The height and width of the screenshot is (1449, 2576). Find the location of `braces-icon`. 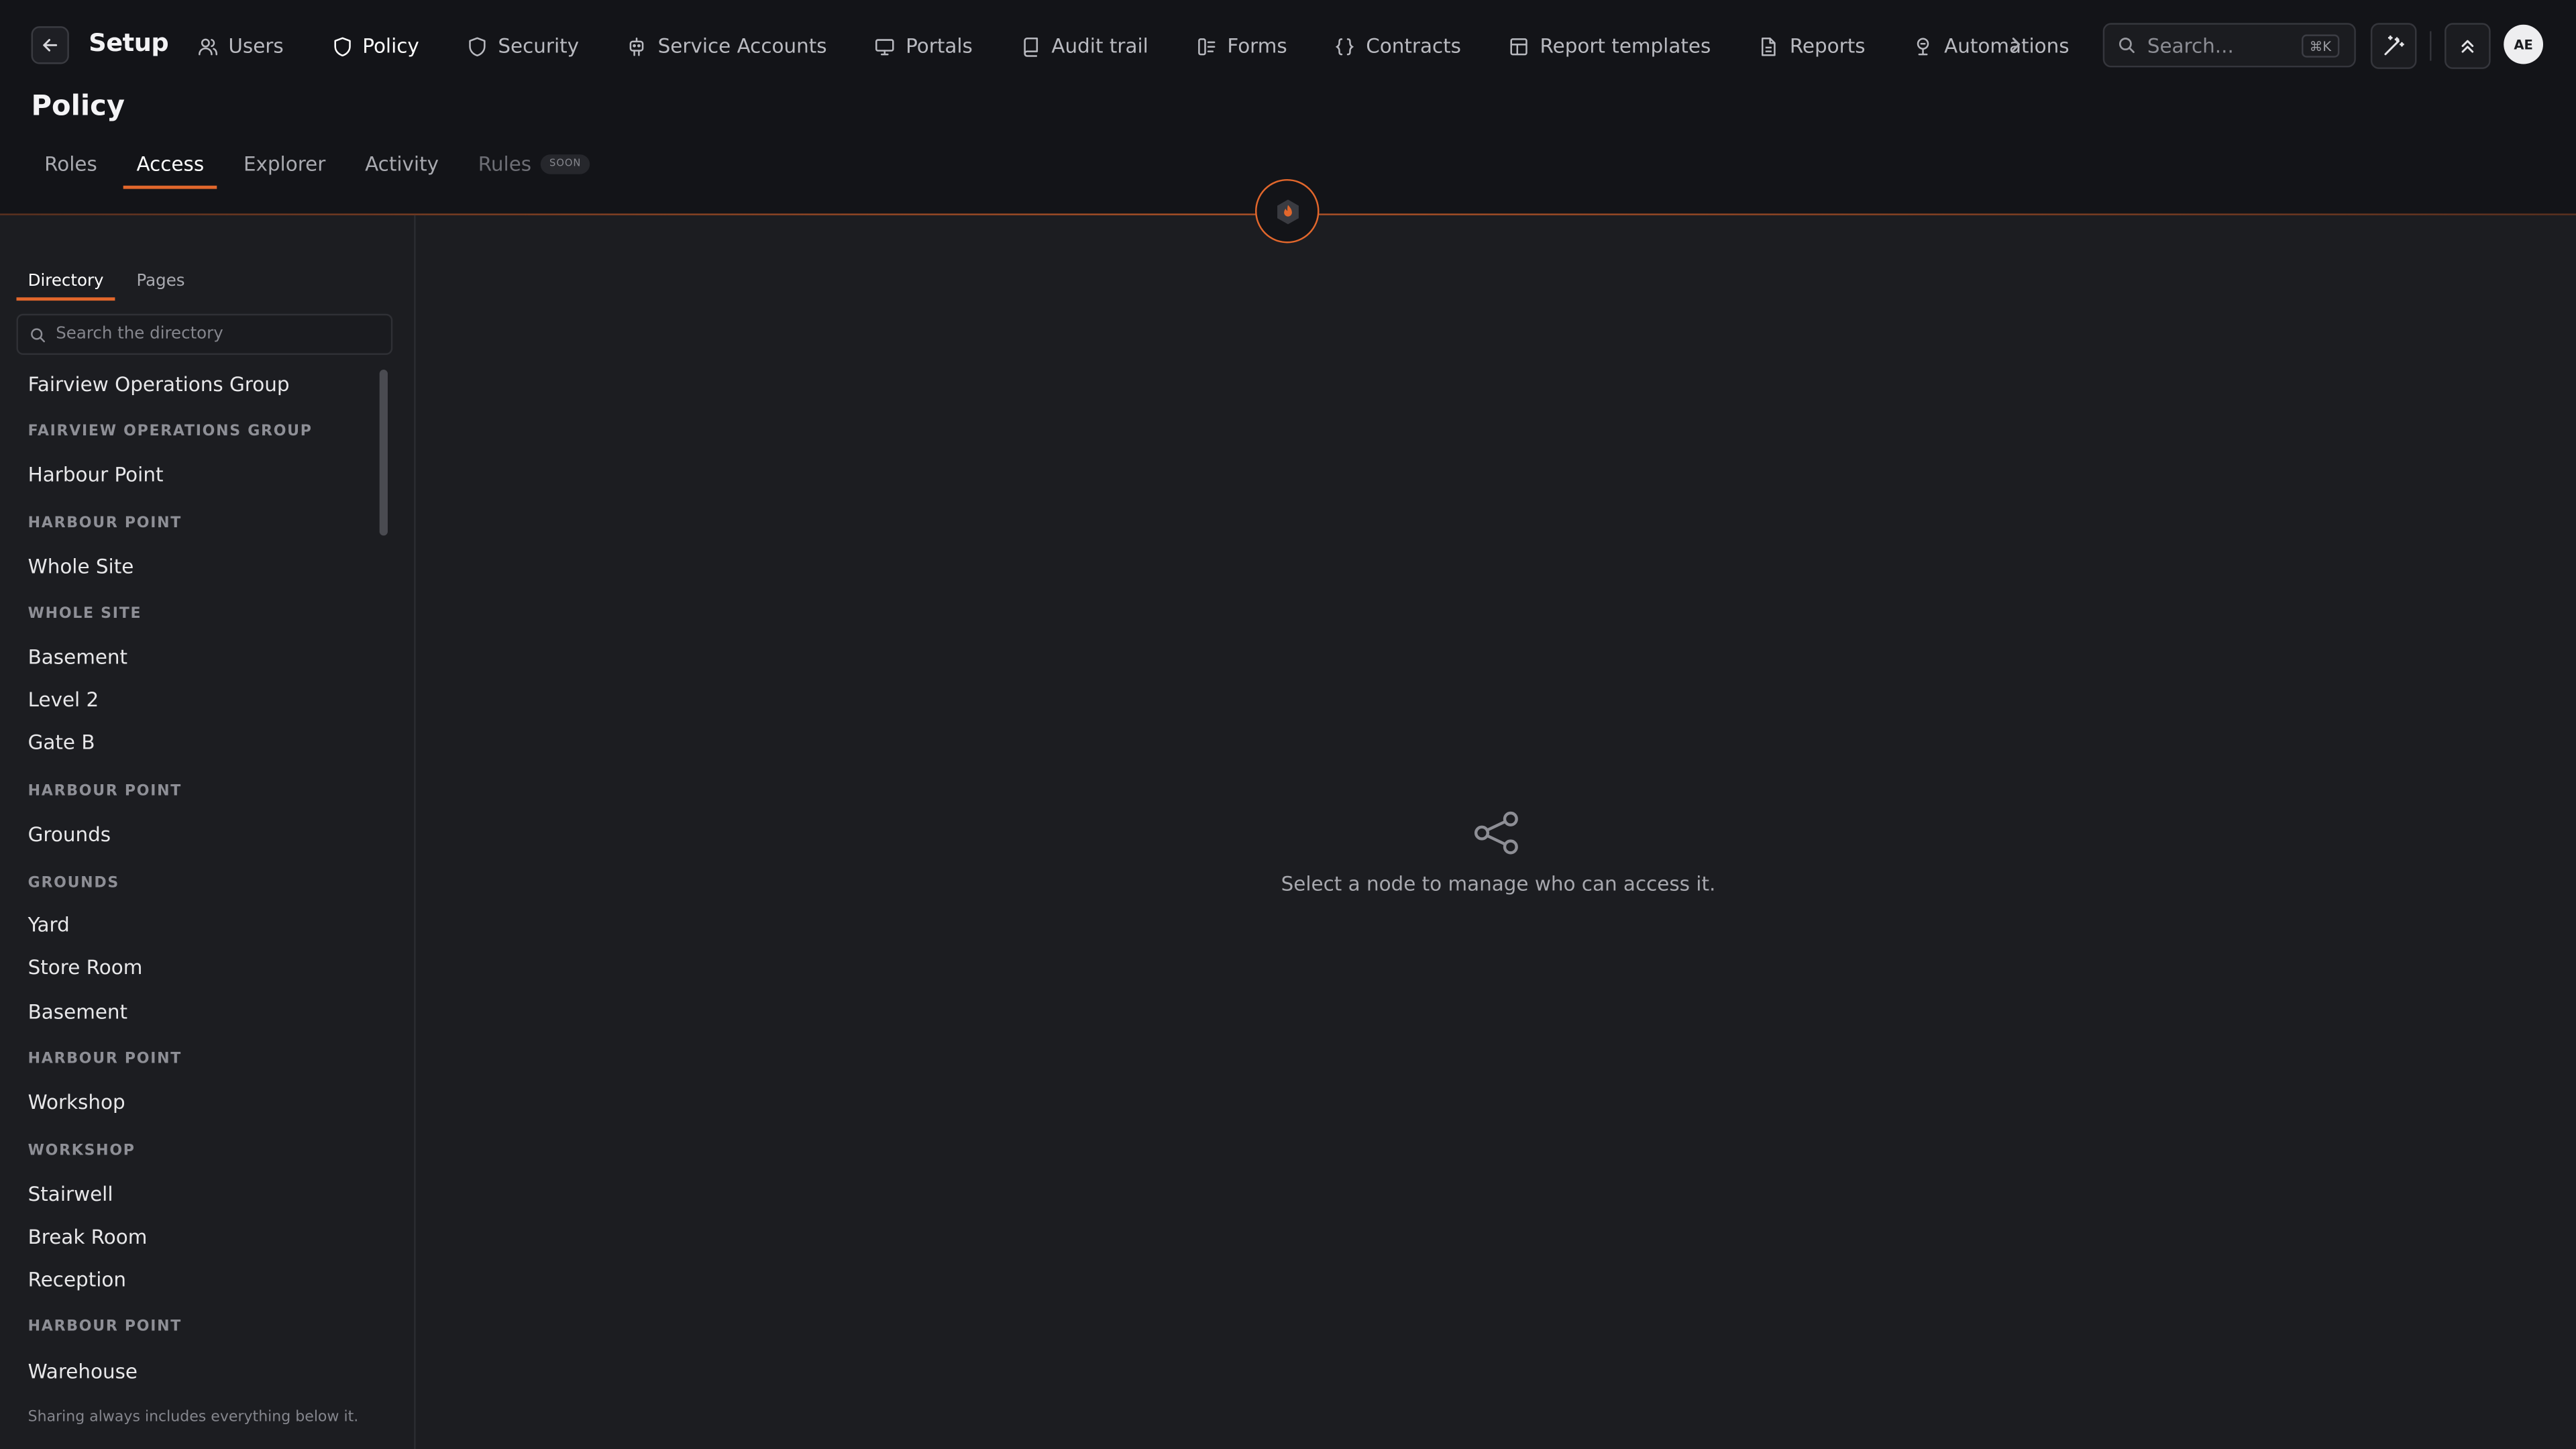

braces-icon is located at coordinates (1345, 46).